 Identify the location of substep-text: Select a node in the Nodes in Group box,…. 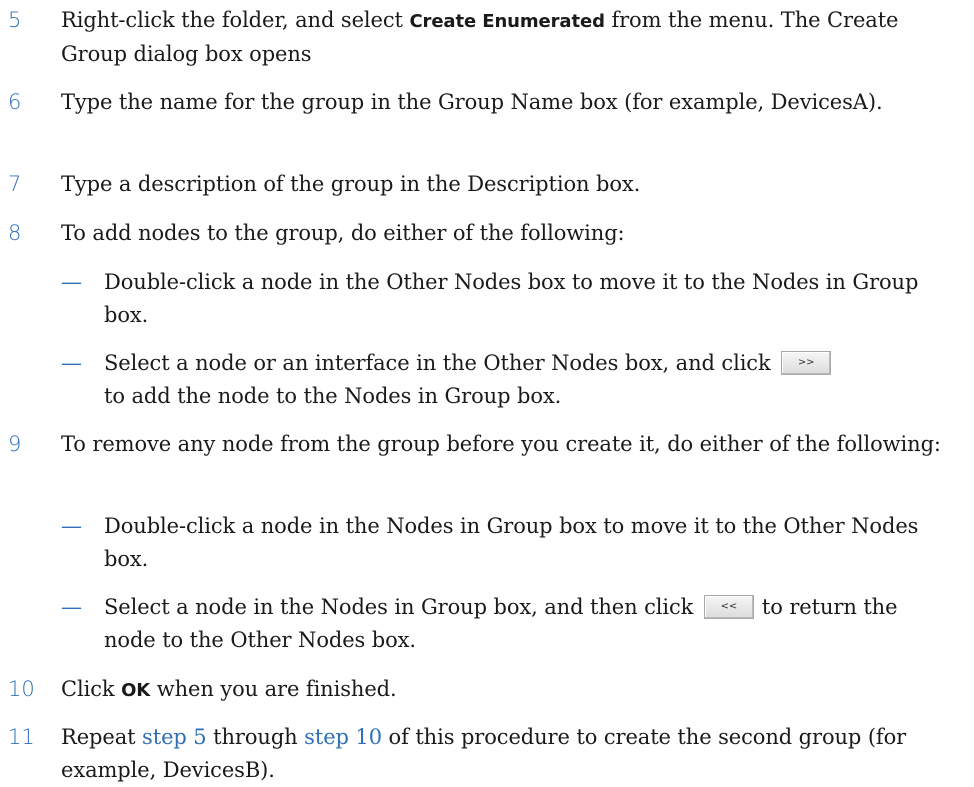
(524, 624).